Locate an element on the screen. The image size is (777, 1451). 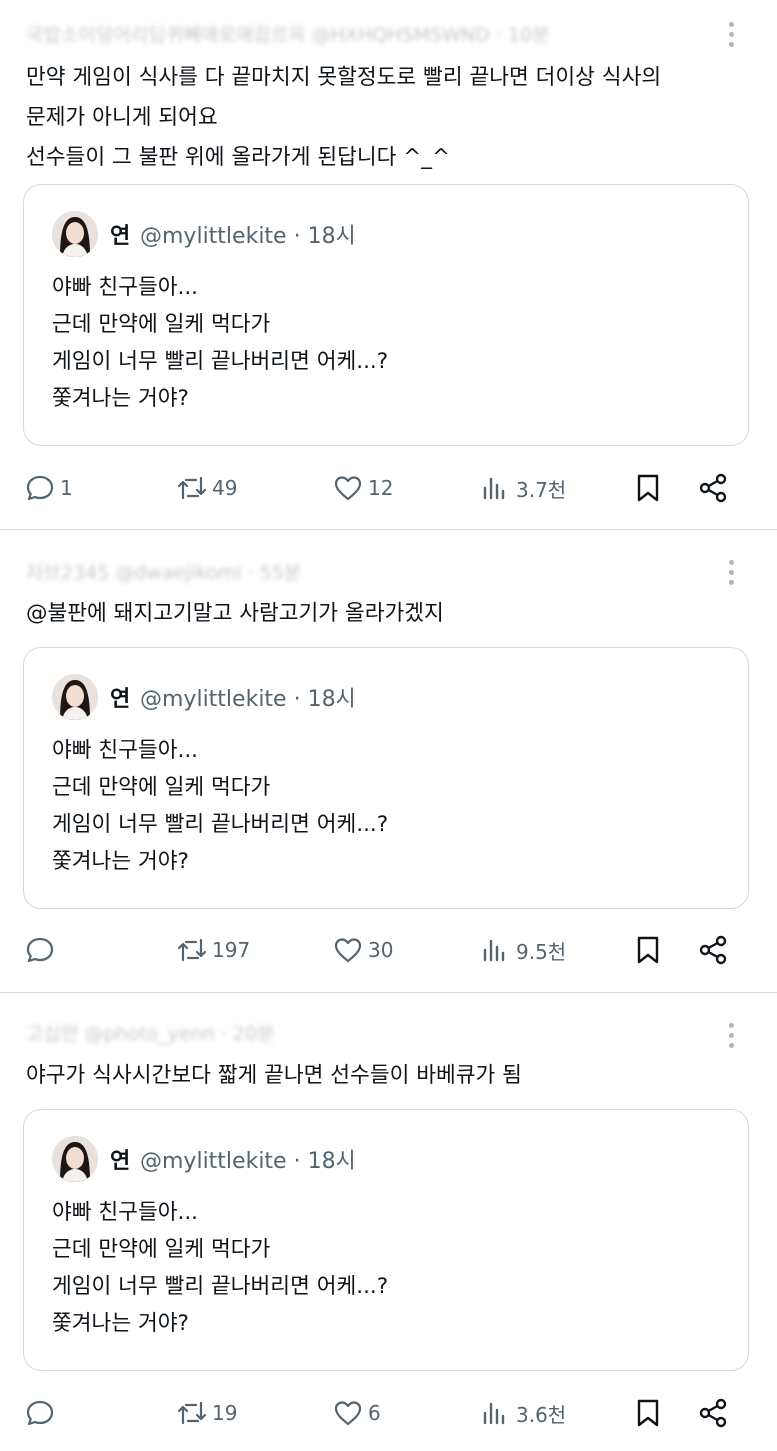
views-count: 9.5천 is located at coordinates (541, 951).